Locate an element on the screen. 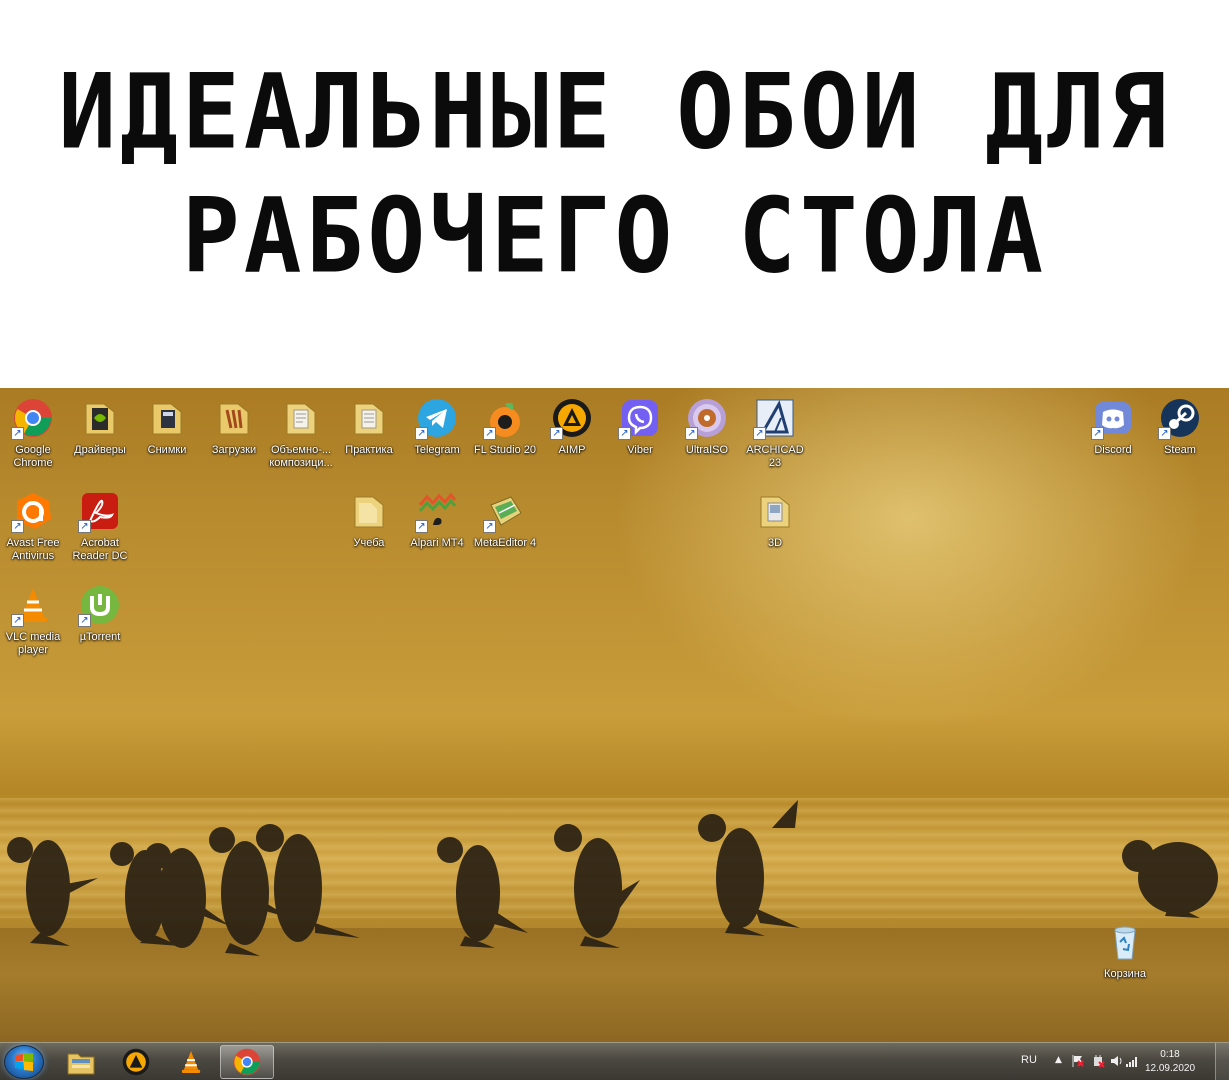 Image resolution: width=1229 pixels, height=1080 pixels. desktop-icon-label: FL Studio 20 is located at coordinates (505, 450).